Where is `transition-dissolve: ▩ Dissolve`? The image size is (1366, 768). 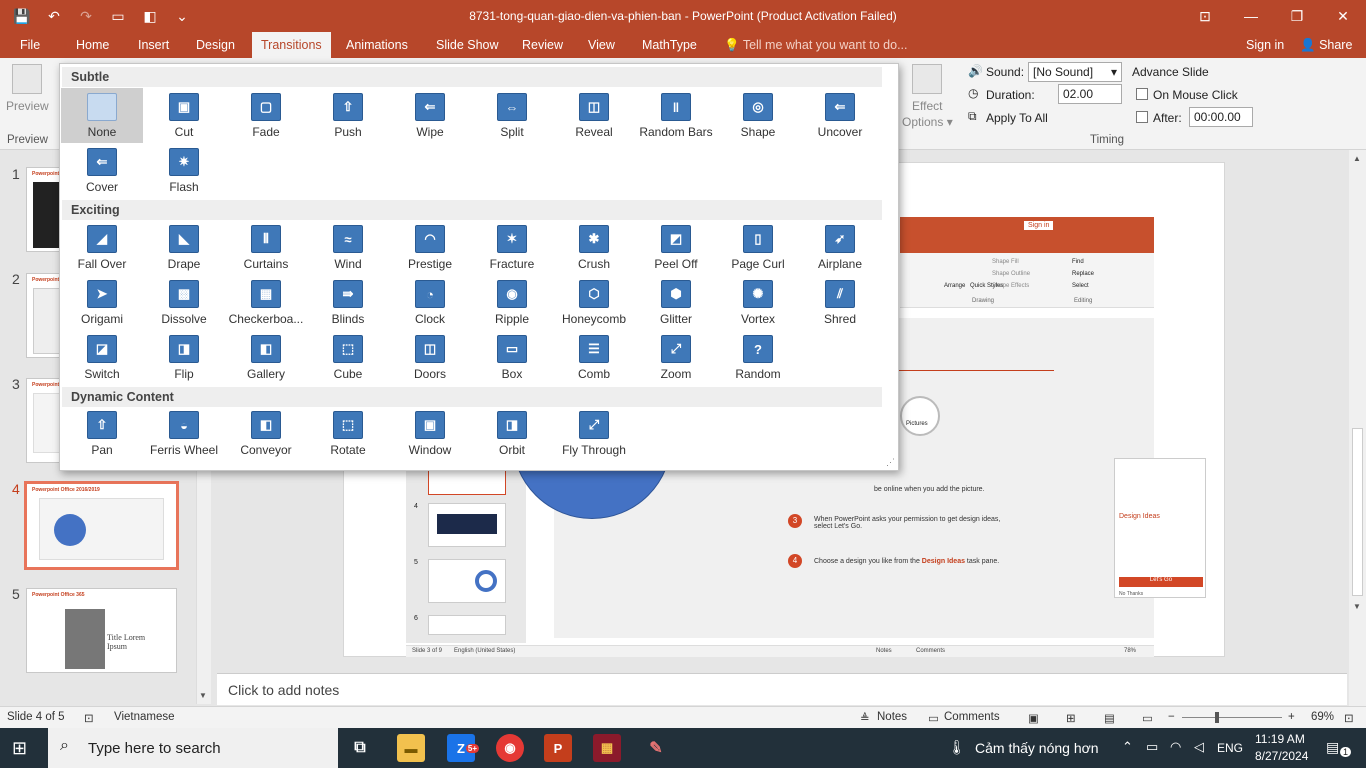 transition-dissolve: ▩ Dissolve is located at coordinates (184, 302).